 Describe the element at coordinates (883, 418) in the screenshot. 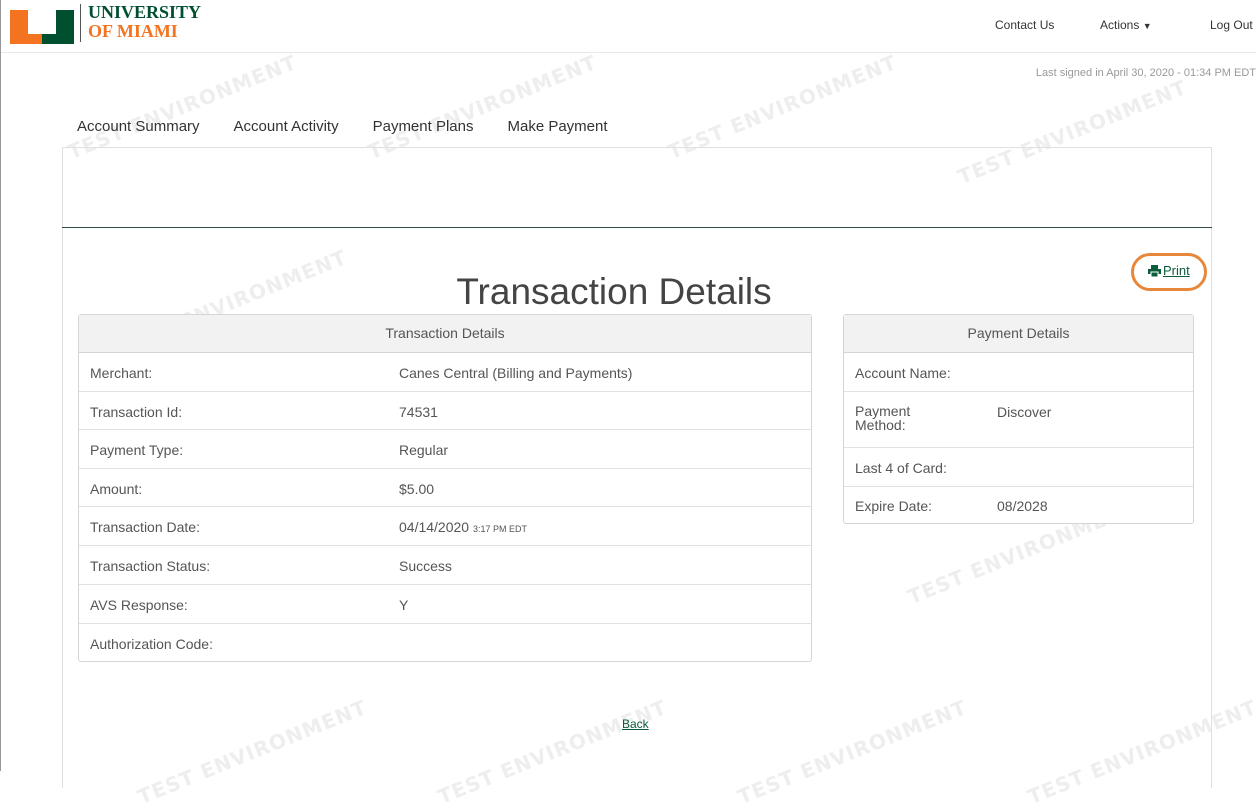

I see `row-label: Payment Method:` at that location.